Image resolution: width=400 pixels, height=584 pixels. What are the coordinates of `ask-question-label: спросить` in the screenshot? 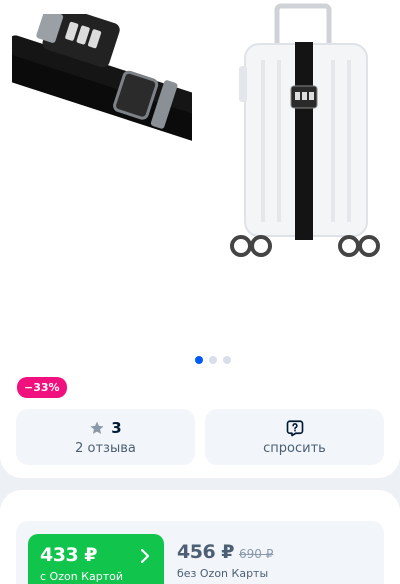 It's located at (294, 448).